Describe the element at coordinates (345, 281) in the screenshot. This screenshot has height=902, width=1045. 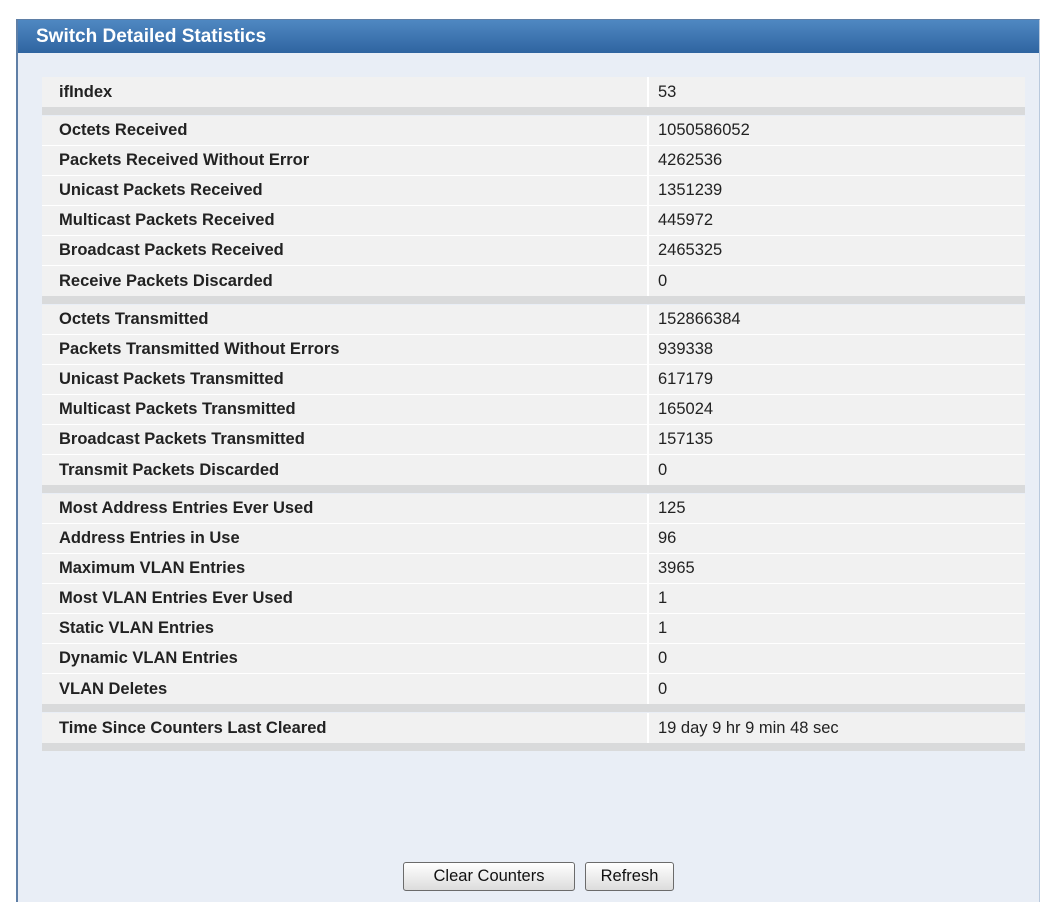
I see `stat-label: Receive Packets Discarded` at that location.